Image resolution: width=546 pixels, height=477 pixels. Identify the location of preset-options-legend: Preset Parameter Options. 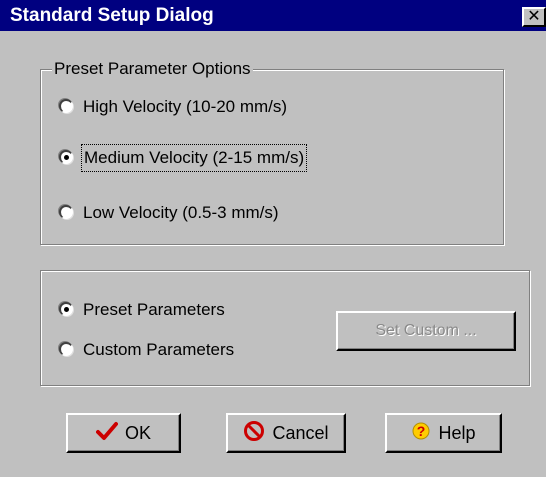
(152, 69).